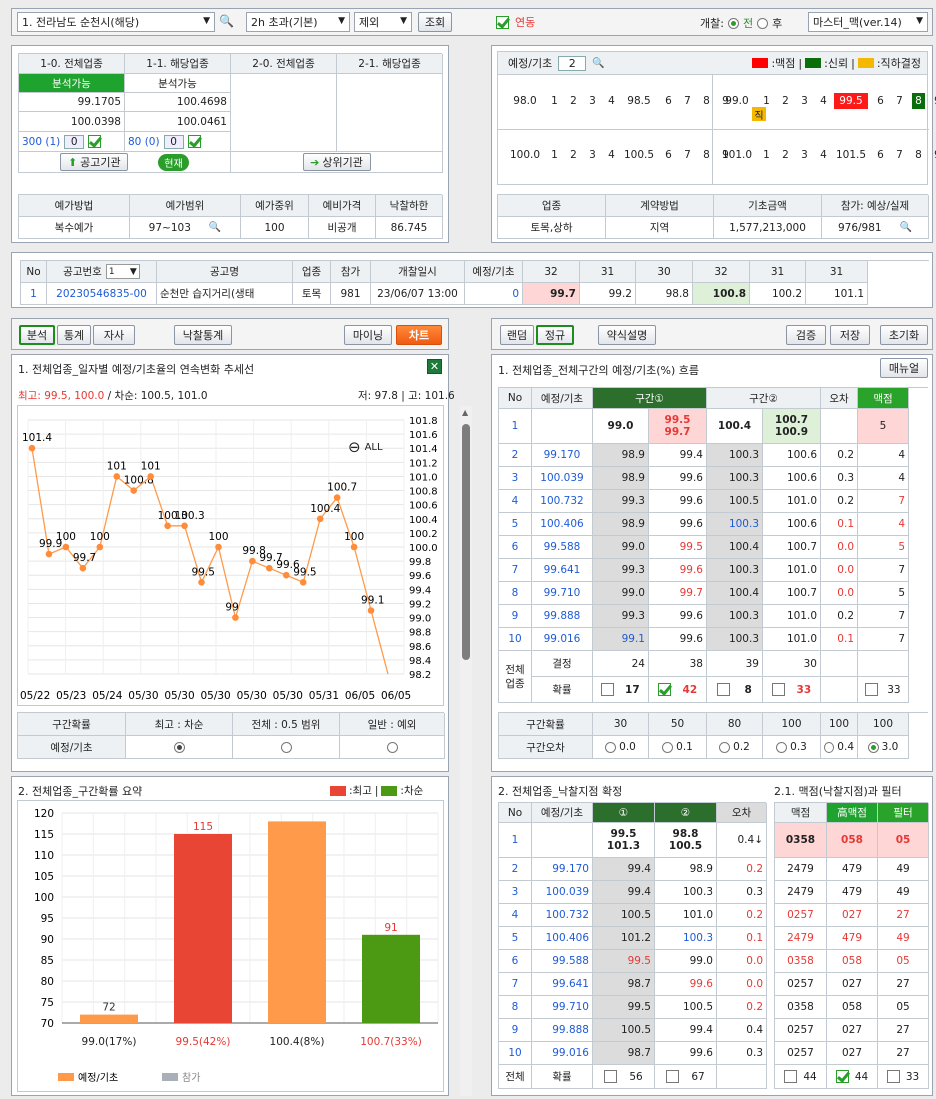  I want to click on range-error-option: 3.0, so click(883, 747).